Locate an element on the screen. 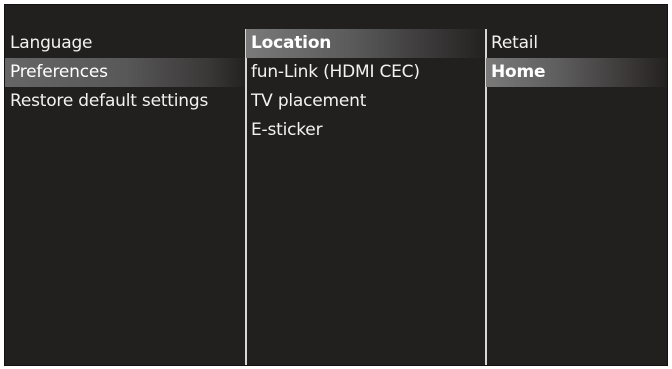 The height and width of the screenshot is (369, 672). menu-item-language: Language is located at coordinates (125, 43).